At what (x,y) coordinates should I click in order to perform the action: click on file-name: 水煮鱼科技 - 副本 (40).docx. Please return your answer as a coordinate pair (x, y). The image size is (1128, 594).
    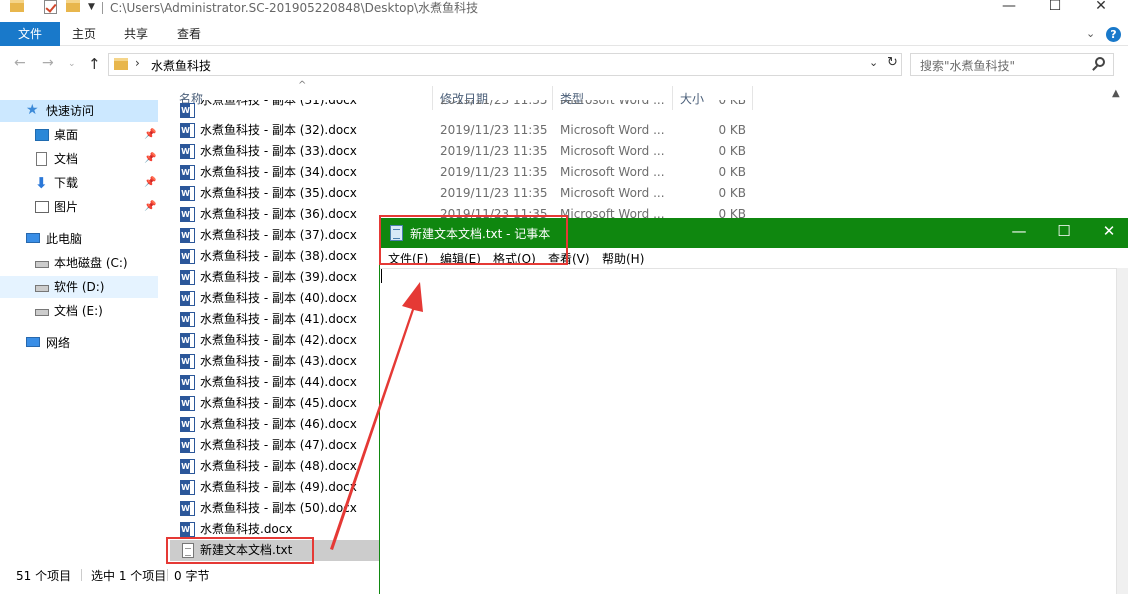
    Looking at the image, I should click on (278, 298).